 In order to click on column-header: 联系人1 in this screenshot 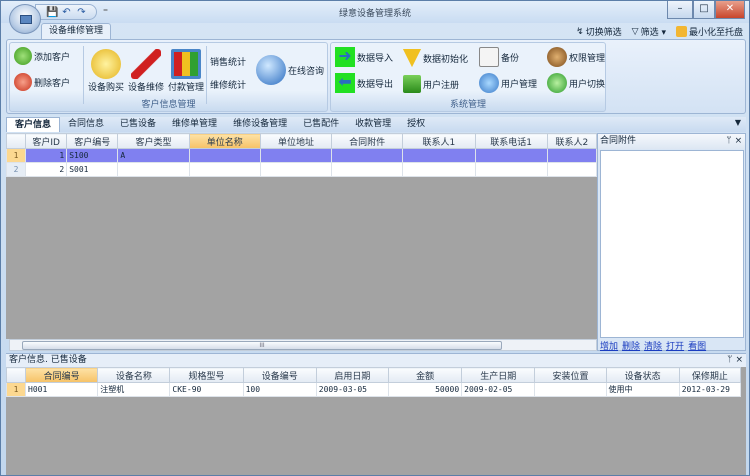, I will do `click(439, 141)`.